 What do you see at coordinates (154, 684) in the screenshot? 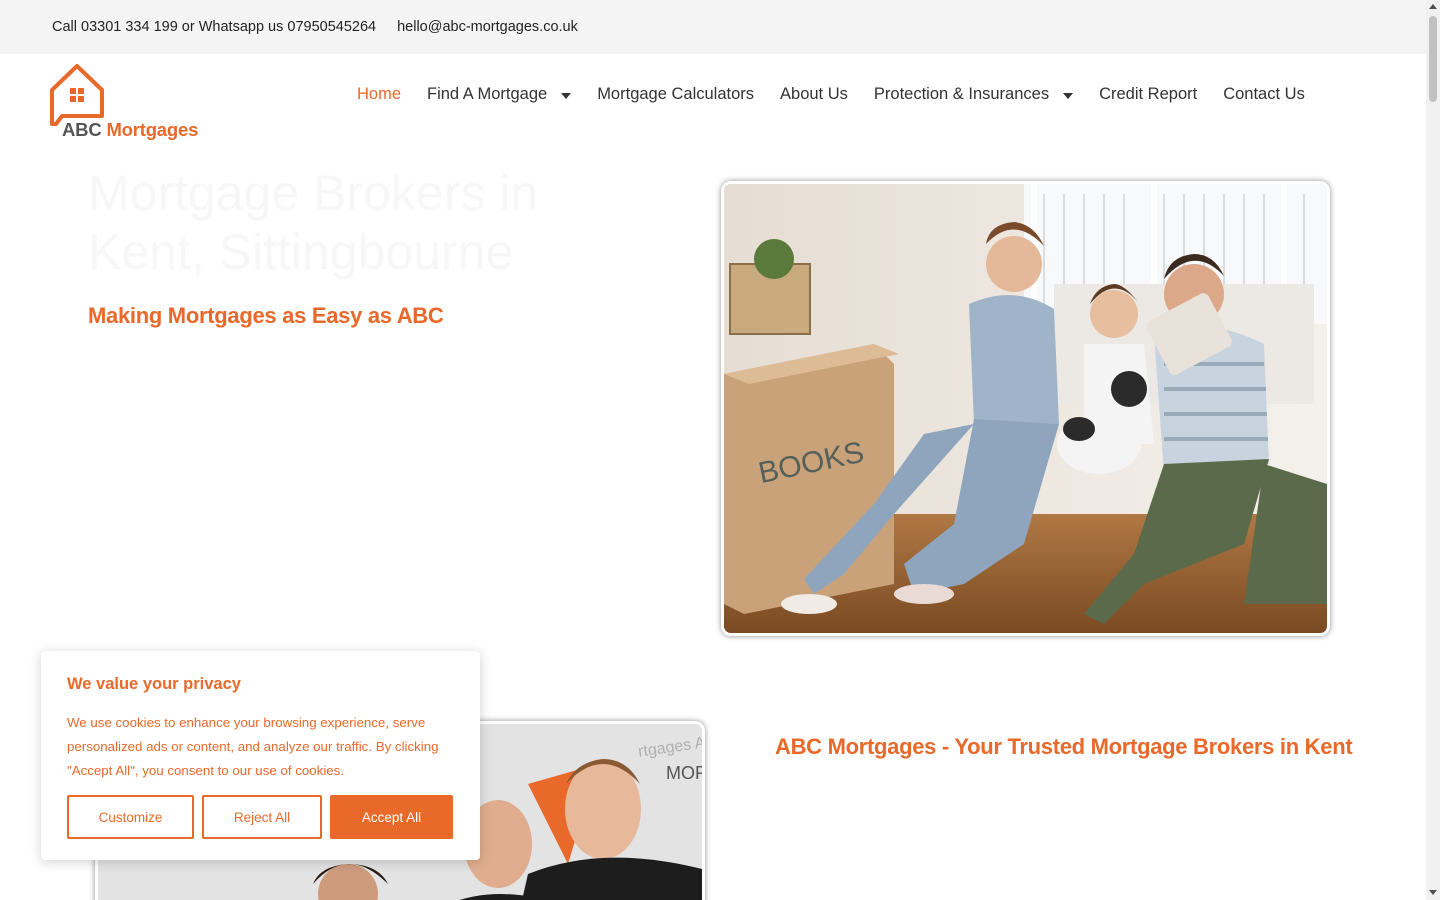
I see `cookie-title: We value your privacy` at bounding box center [154, 684].